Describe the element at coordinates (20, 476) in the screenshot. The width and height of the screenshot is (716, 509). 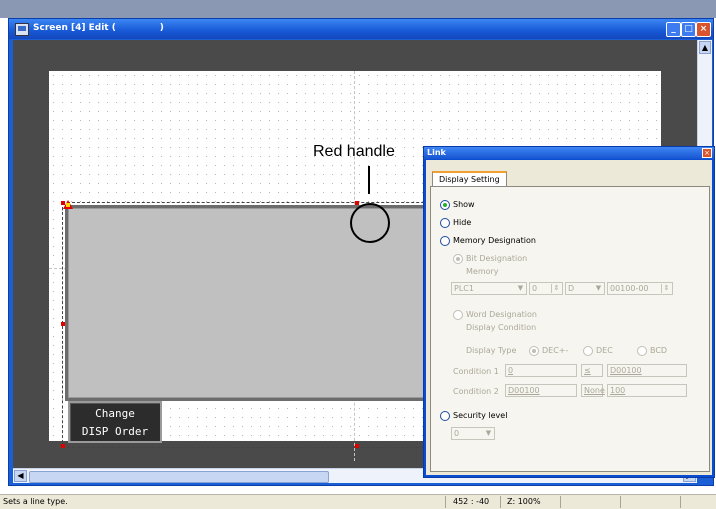
I see `scroll-left-icon: ◀` at that location.